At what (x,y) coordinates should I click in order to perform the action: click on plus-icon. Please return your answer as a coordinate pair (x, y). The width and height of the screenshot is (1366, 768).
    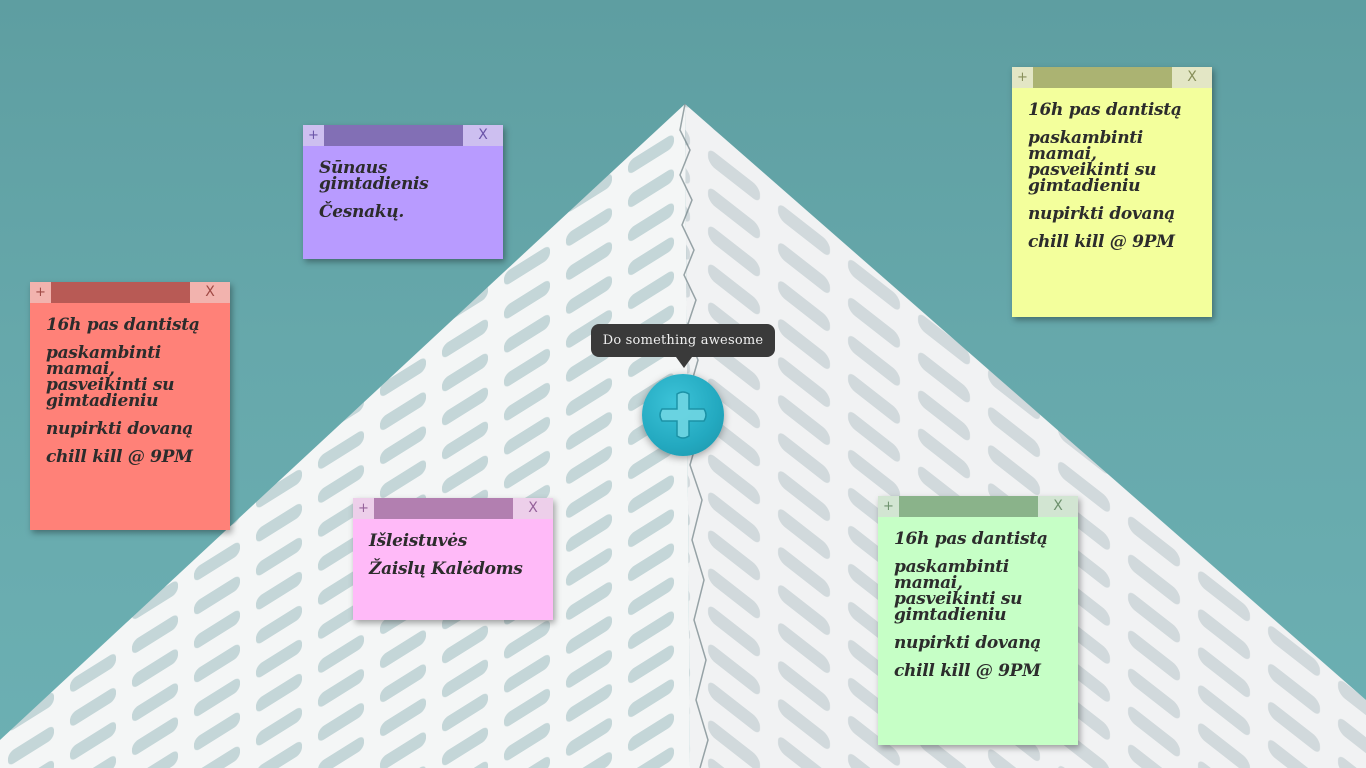
    Looking at the image, I should click on (683, 415).